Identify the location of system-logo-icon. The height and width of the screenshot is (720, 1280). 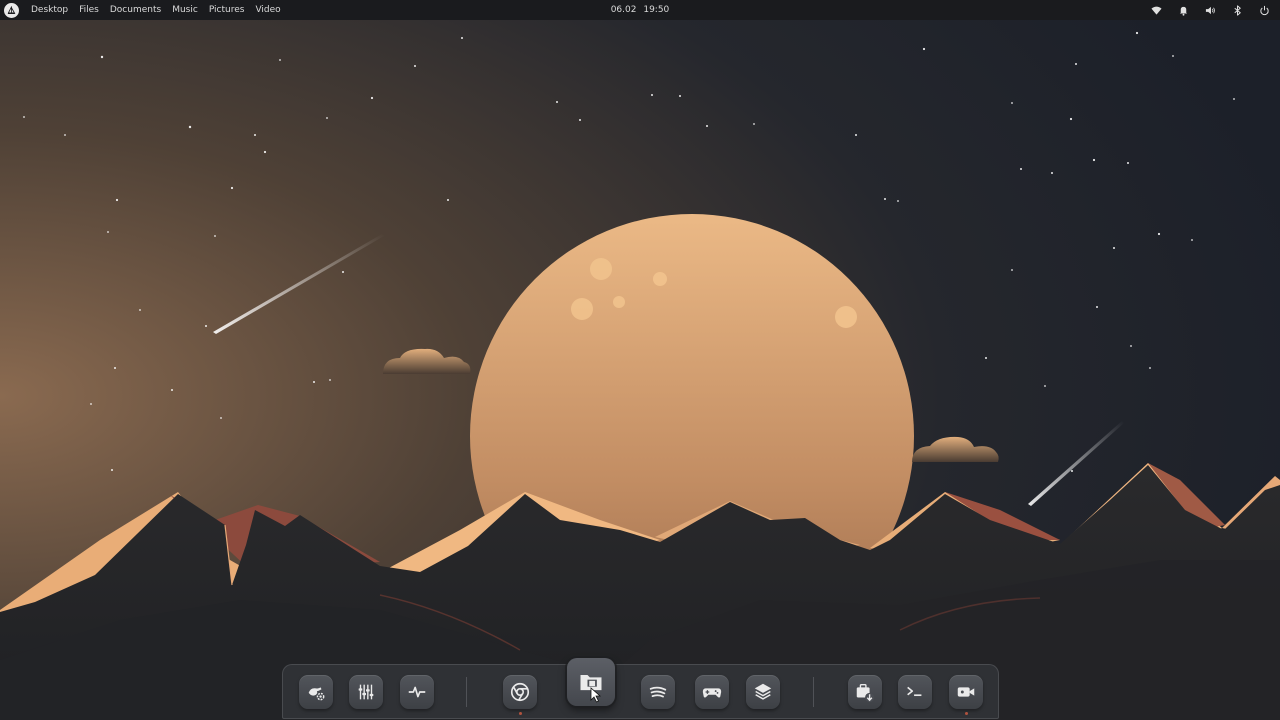
(11, 10).